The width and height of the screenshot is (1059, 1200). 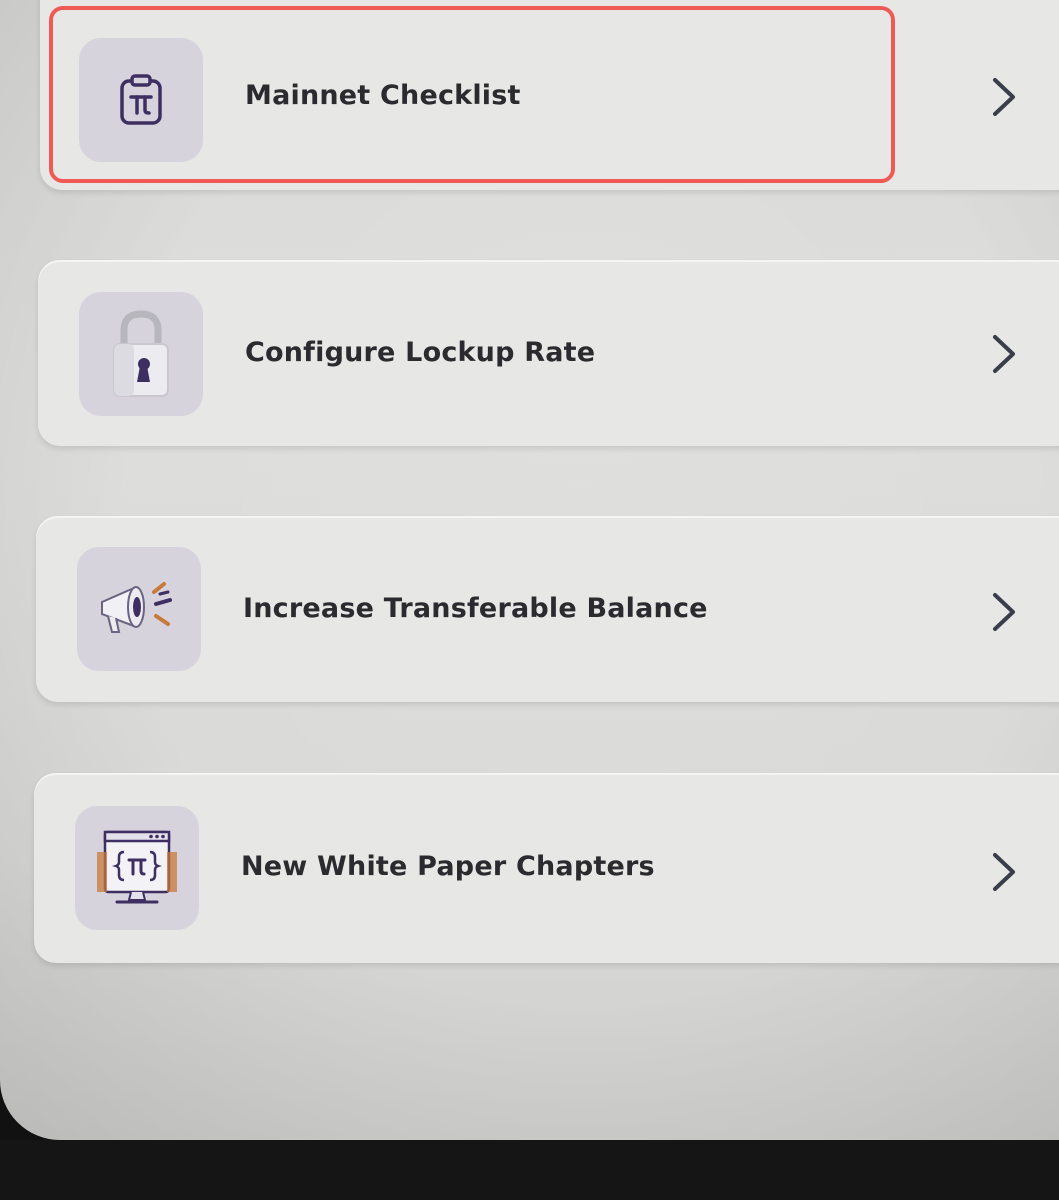 I want to click on megaphone-icon, so click(x=136, y=607).